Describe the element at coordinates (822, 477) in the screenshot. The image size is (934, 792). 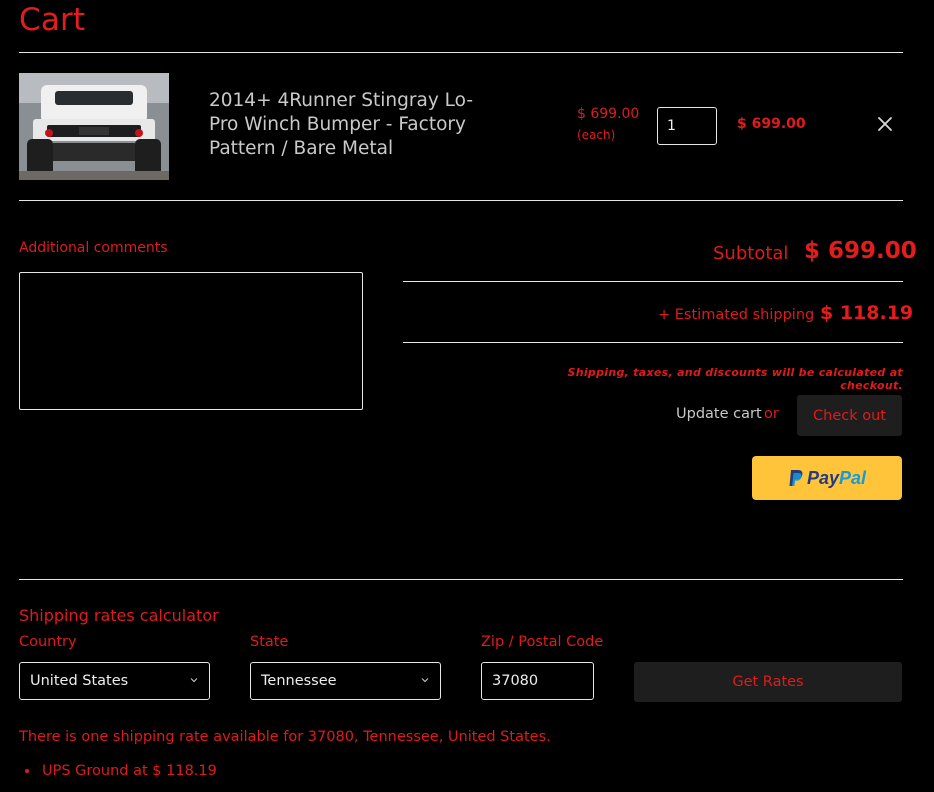
I see `paypal-label-pay: Pay` at that location.